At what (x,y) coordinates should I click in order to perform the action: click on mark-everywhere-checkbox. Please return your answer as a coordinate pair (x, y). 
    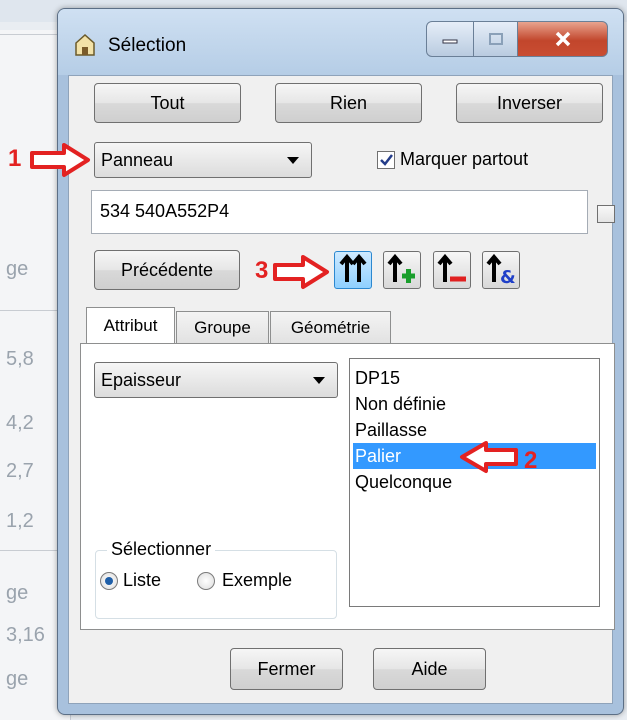
    Looking at the image, I should click on (386, 160).